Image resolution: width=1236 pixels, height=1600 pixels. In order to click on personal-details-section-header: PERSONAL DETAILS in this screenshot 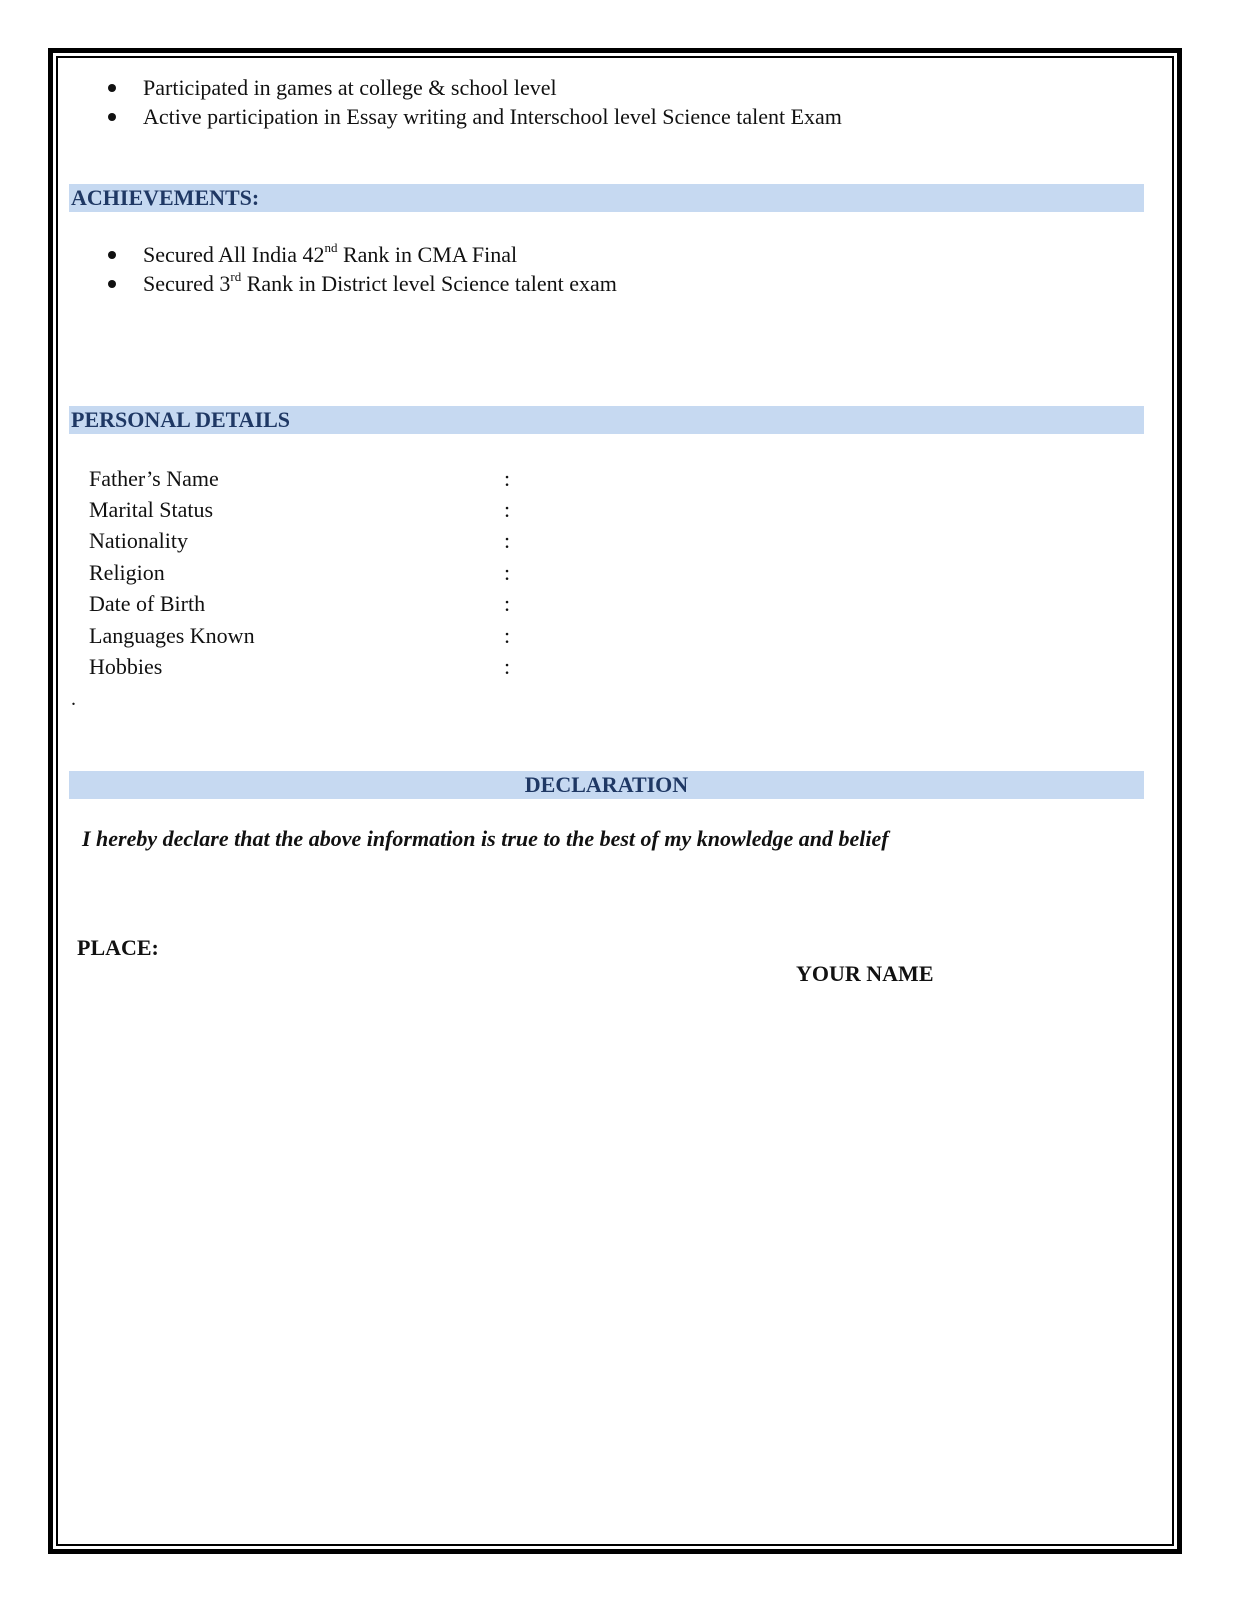, I will do `click(606, 420)`.